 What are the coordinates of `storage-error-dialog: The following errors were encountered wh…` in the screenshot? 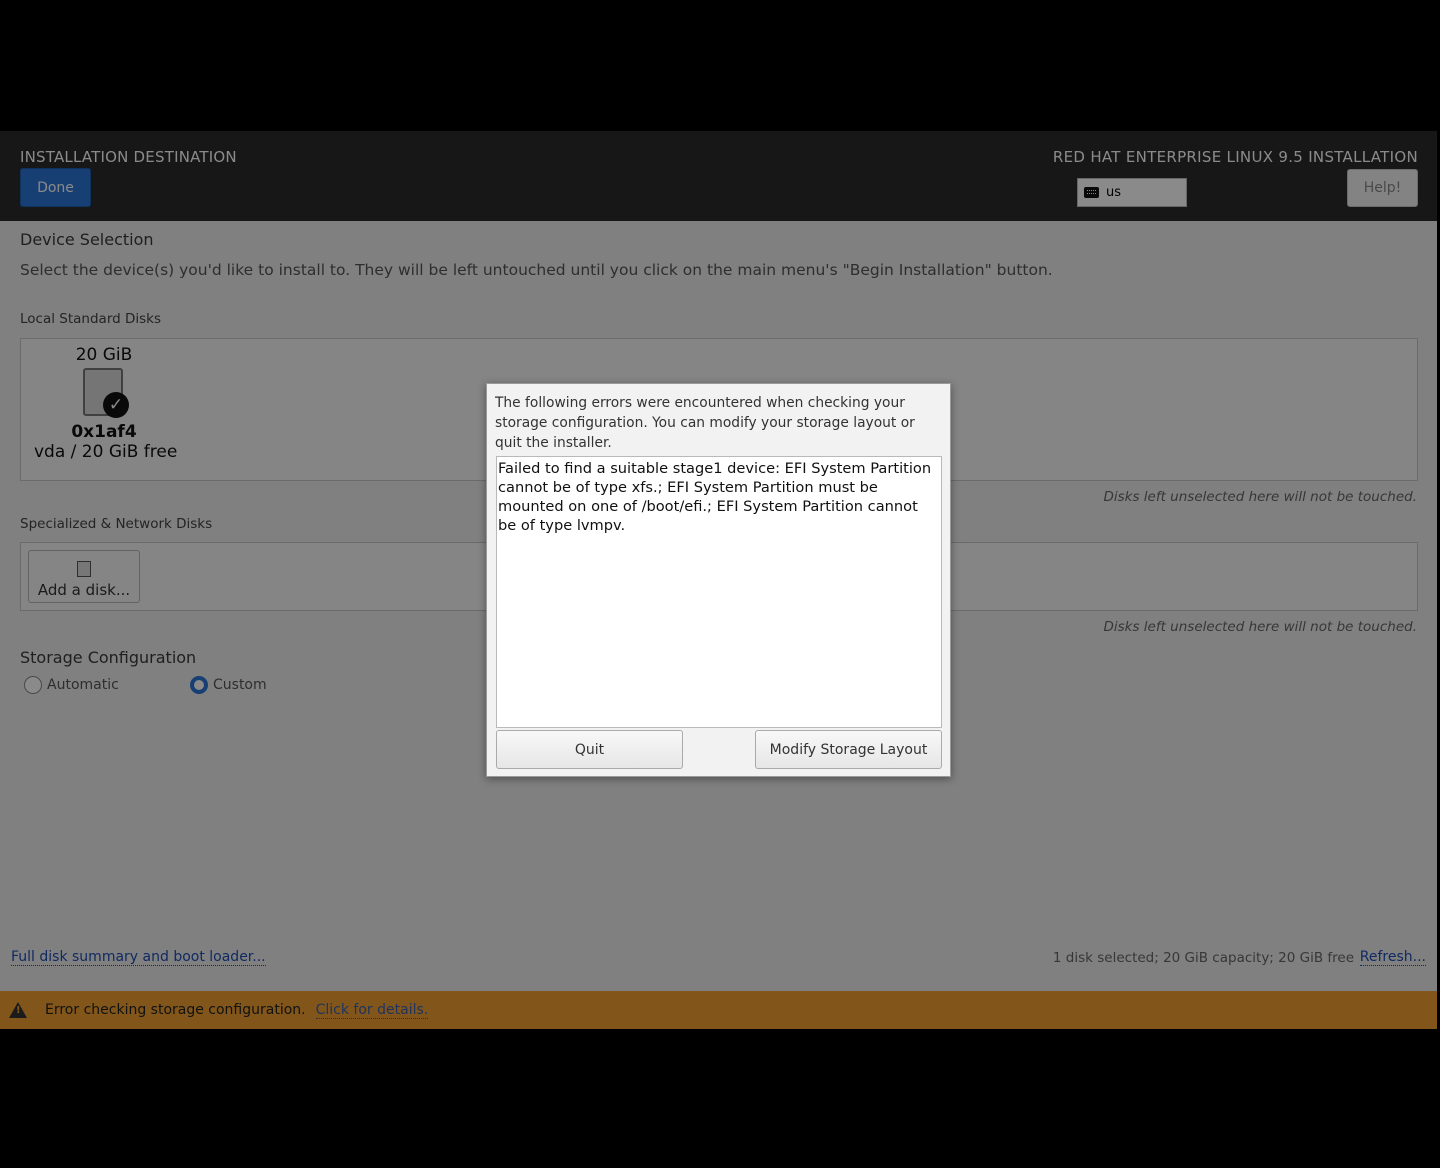 It's located at (718, 580).